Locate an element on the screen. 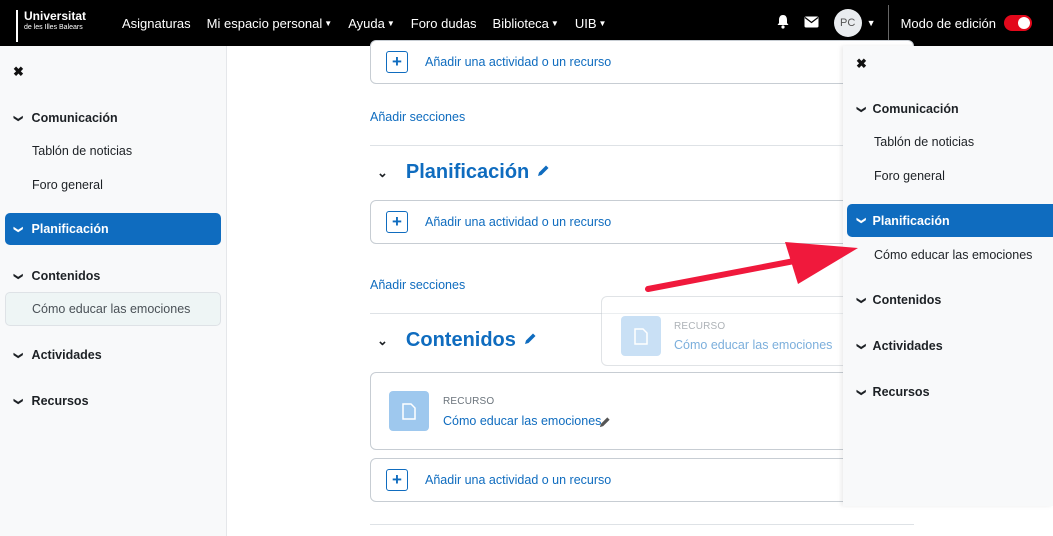 The width and height of the screenshot is (1053, 536). nav-label: Foro dudas is located at coordinates (443, 23).